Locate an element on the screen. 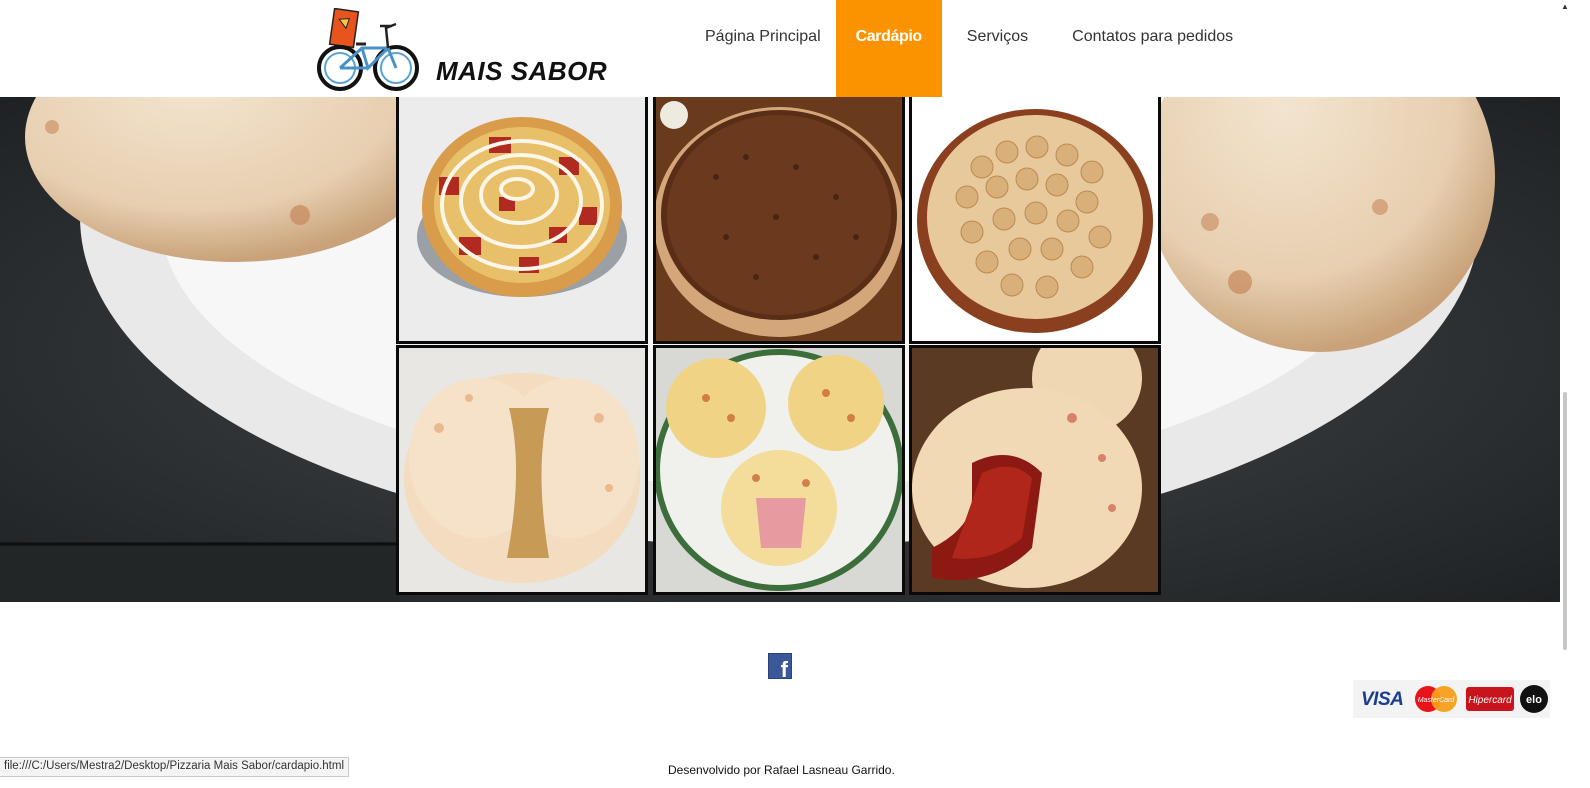 The width and height of the screenshot is (1590, 788). gallery-item-pizza-chocolate is located at coordinates (779, 220).